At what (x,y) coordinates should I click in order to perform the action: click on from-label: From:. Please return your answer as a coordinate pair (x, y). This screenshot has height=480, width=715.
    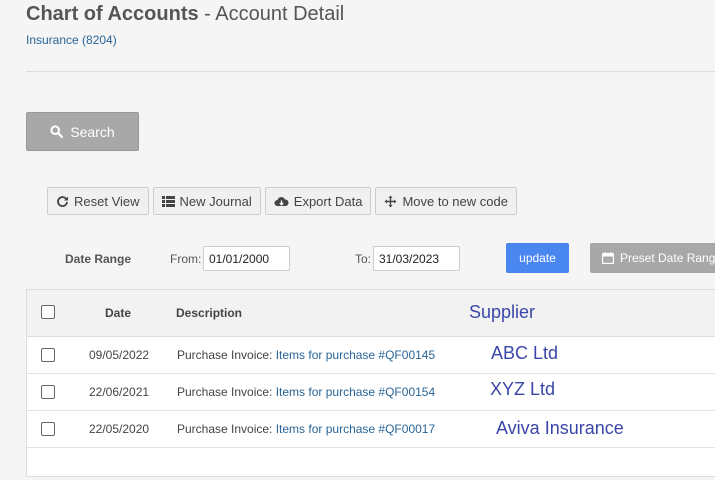
    Looking at the image, I should click on (186, 259).